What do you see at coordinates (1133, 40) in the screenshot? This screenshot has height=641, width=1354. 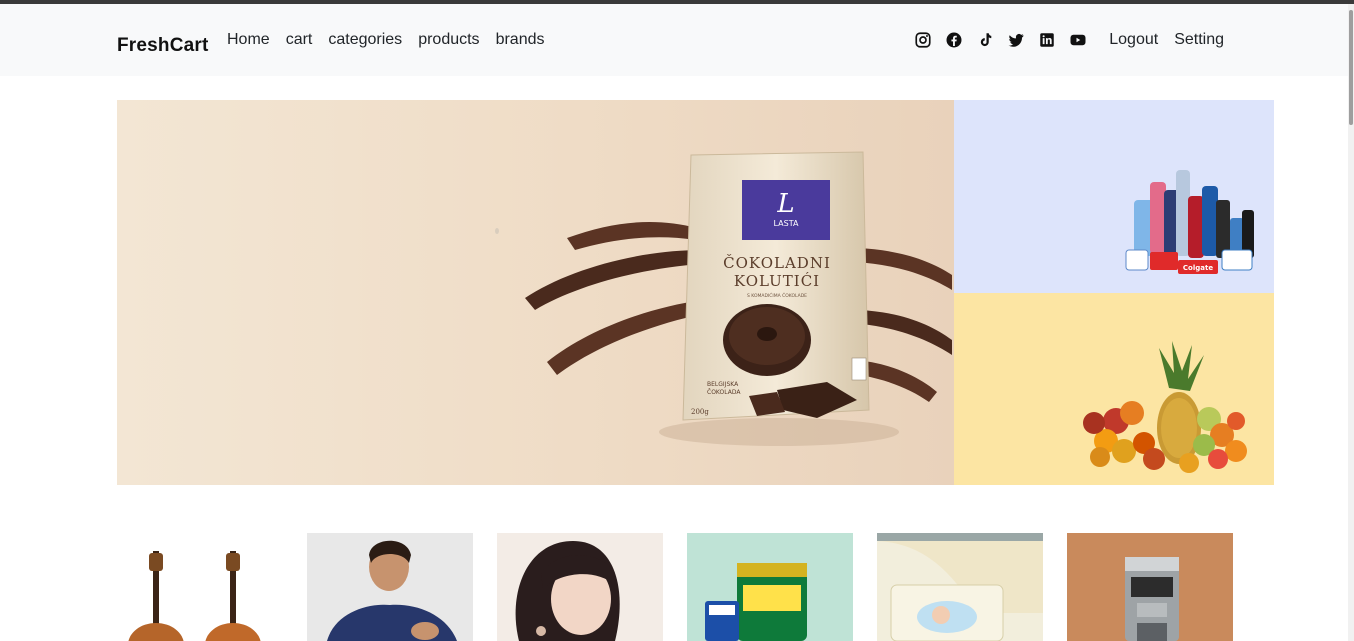 I see `logout-link: Logout` at bounding box center [1133, 40].